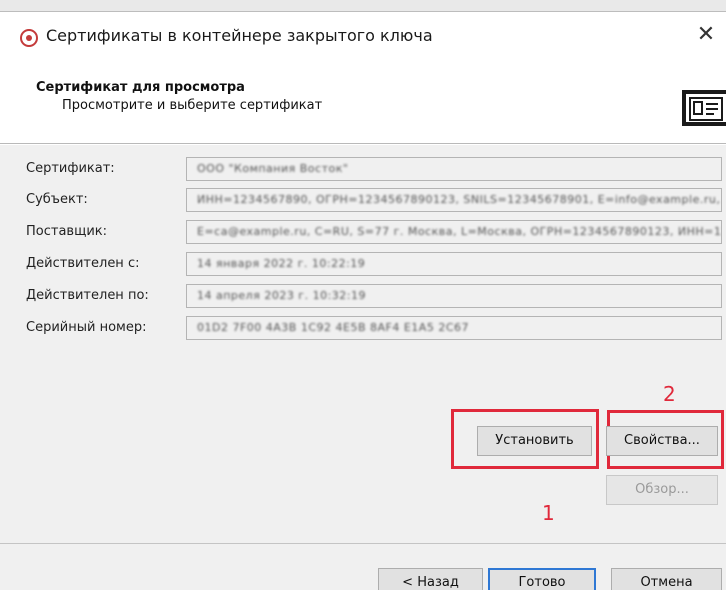 The image size is (726, 590). I want to click on valid-from-field: 14 января 2022 г. 10:22:19, so click(454, 264).